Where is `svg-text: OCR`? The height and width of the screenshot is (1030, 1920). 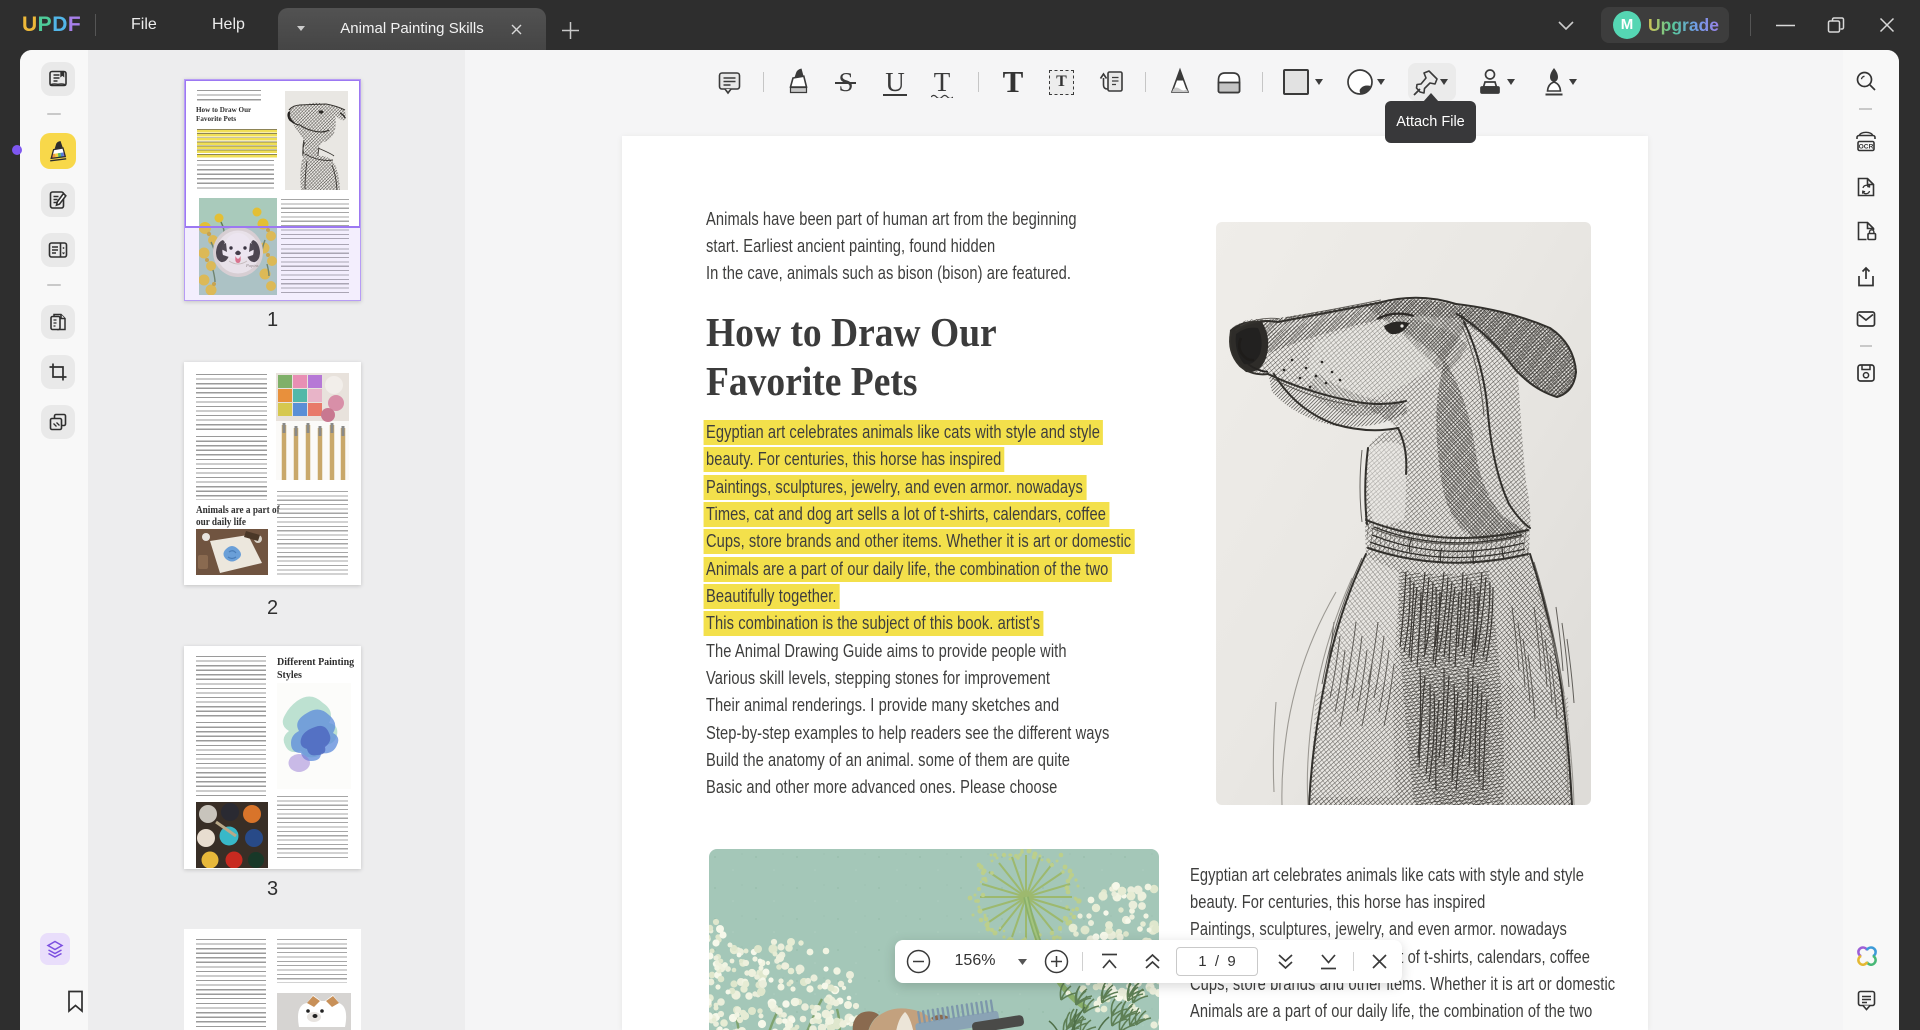 svg-text: OCR is located at coordinates (1866, 147).